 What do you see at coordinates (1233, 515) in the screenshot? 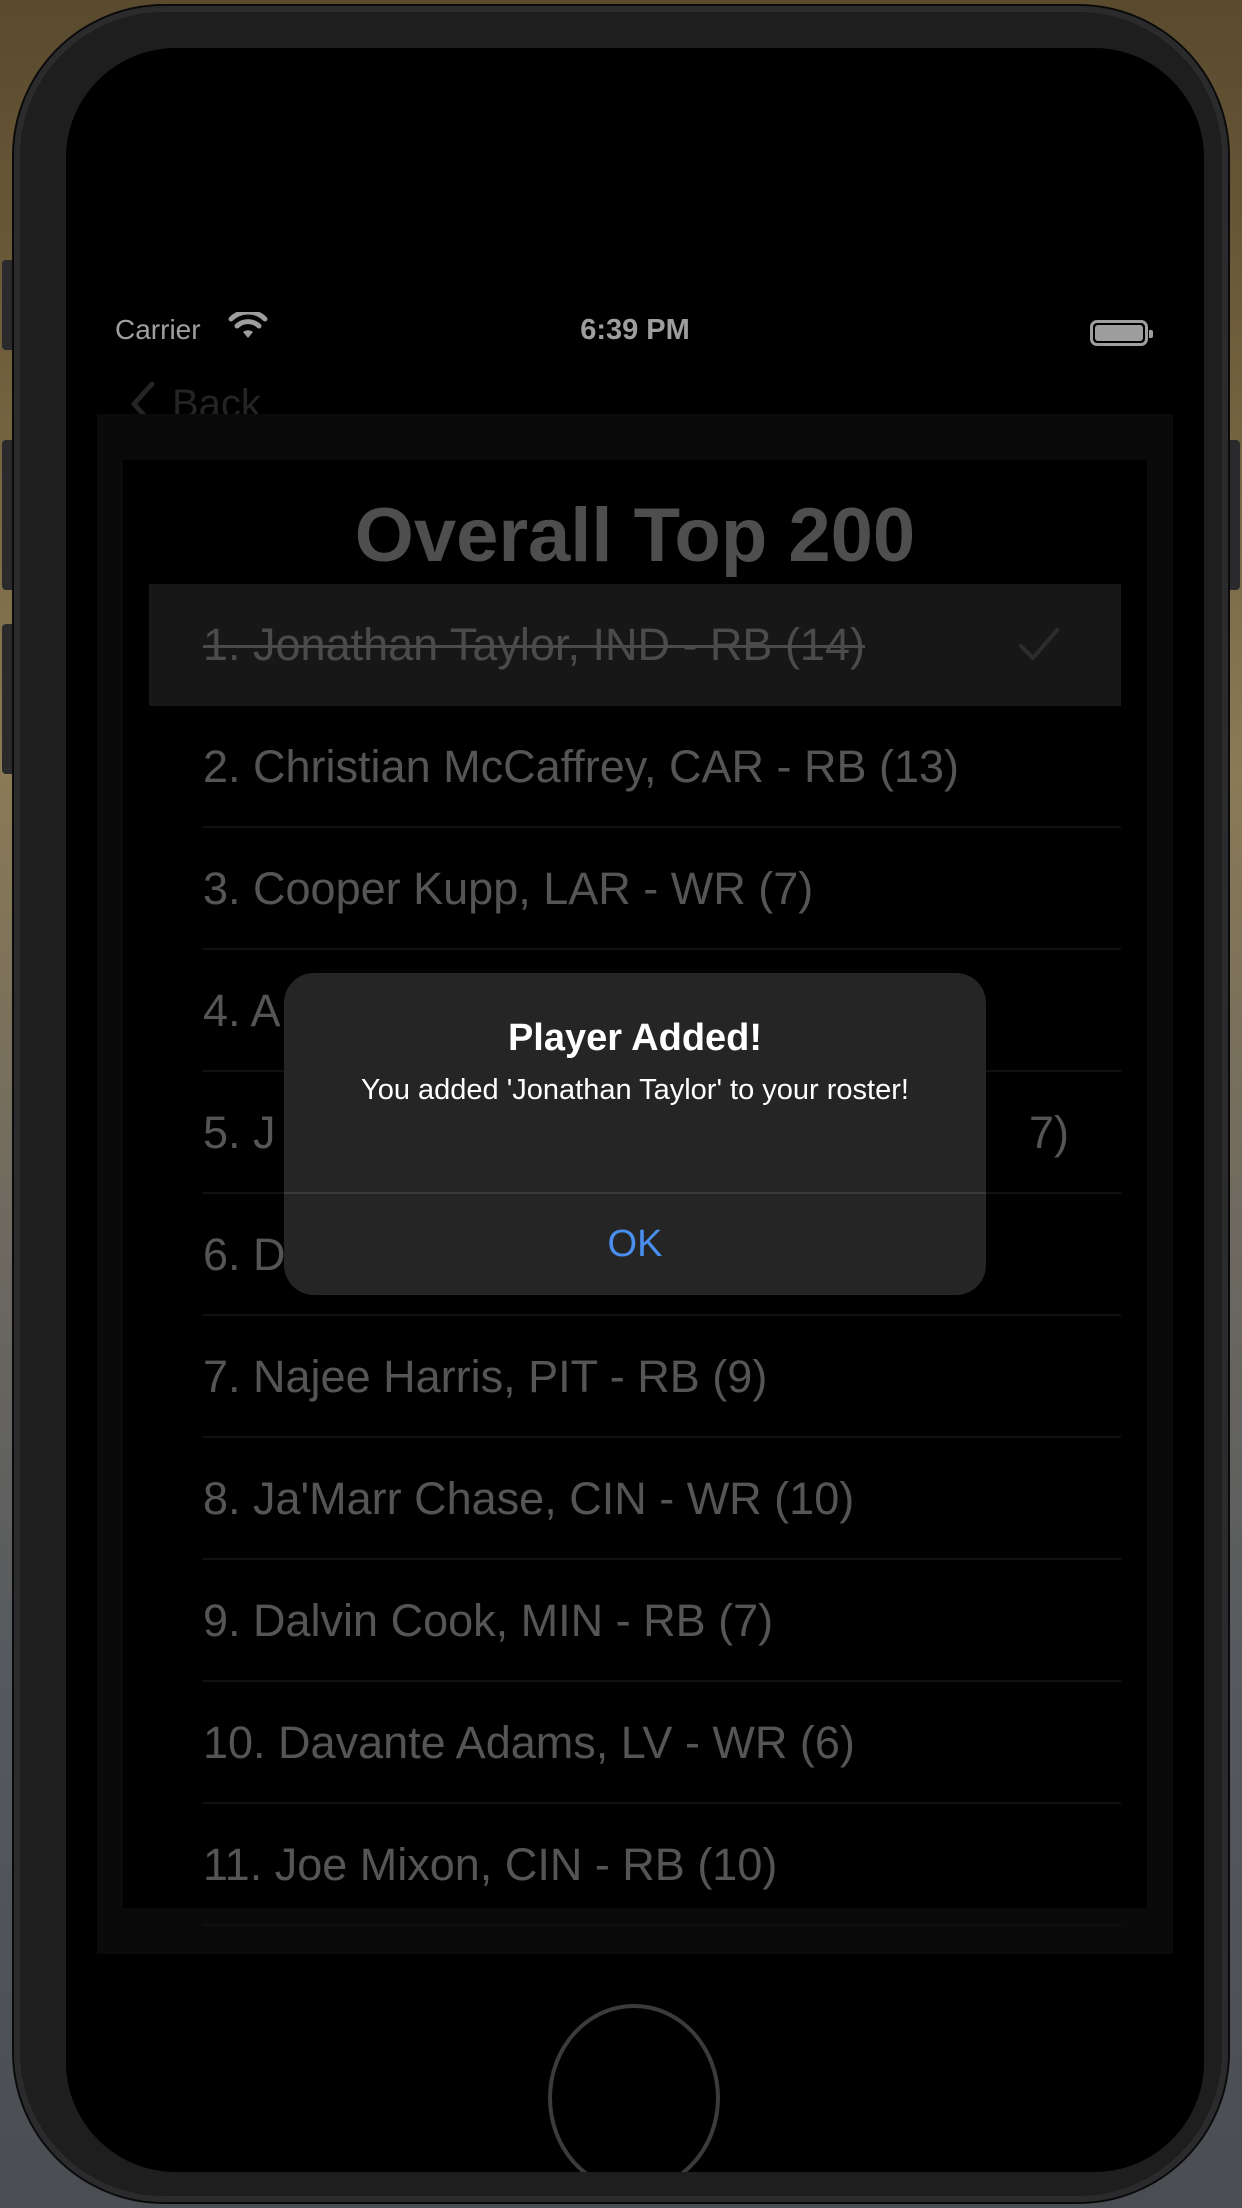
I see `power-button` at bounding box center [1233, 515].